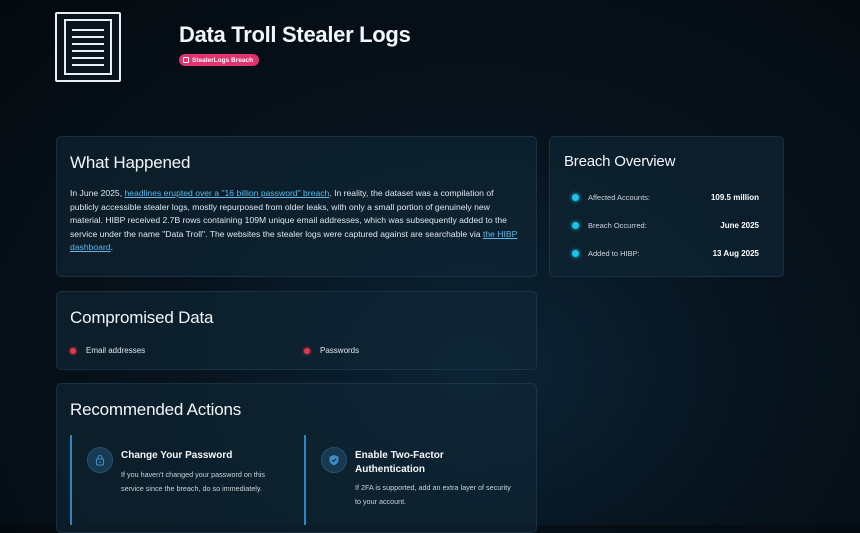 Image resolution: width=860 pixels, height=533 pixels. Describe the element at coordinates (177, 455) in the screenshot. I see `action-title: Change Your Password` at that location.